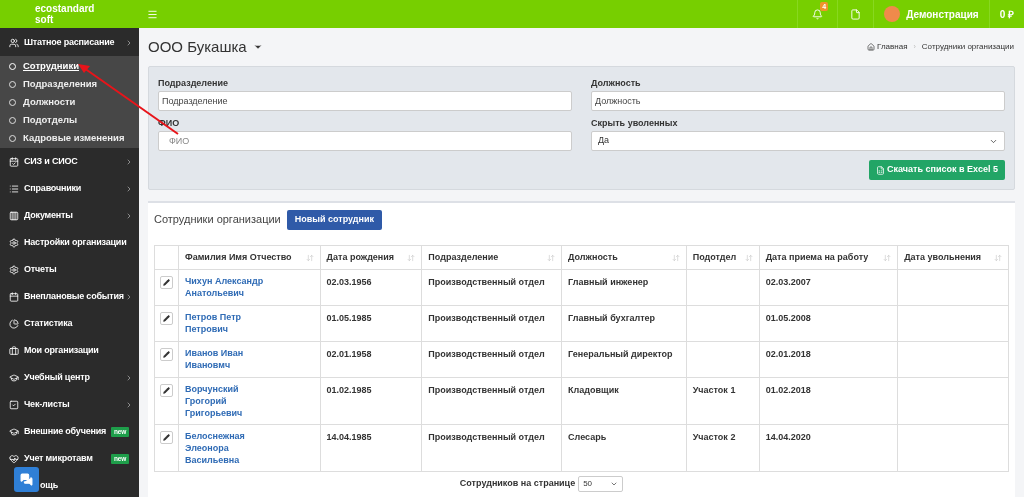  I want to click on columns-icon, so click(14, 215).